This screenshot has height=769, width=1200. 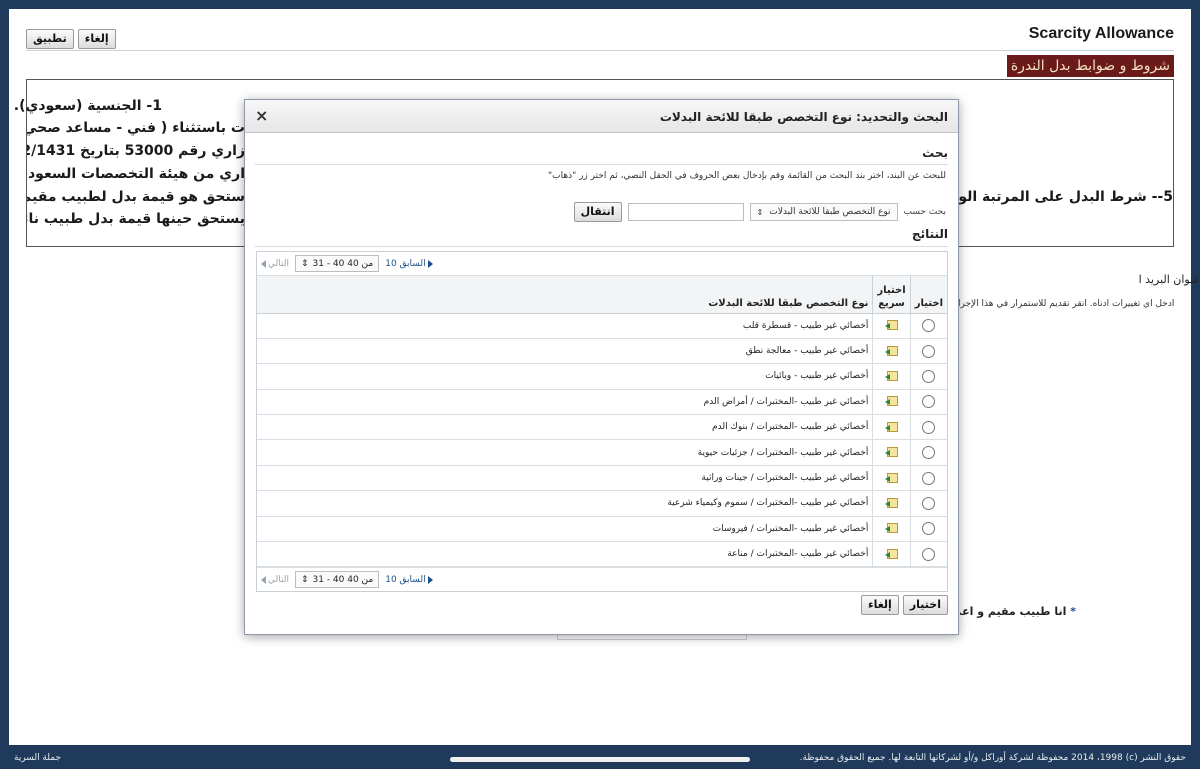 What do you see at coordinates (1195, 384) in the screenshot?
I see `window-right-border` at bounding box center [1195, 384].